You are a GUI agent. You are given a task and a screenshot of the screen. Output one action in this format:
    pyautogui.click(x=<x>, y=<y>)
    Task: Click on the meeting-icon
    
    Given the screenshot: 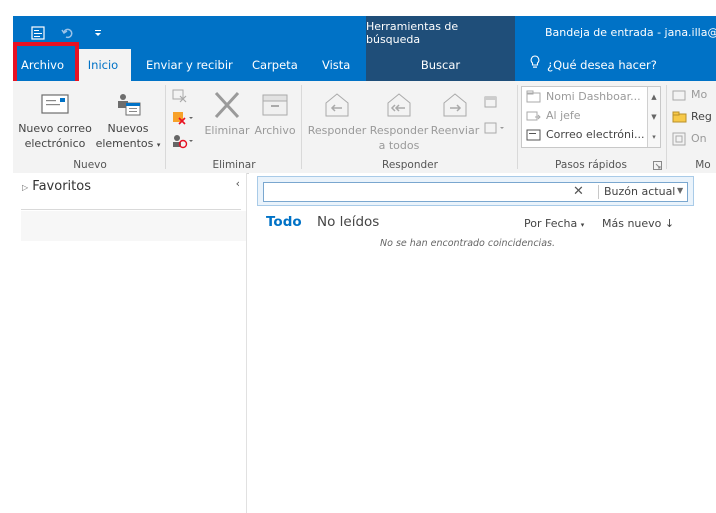 What is the action you would take?
    pyautogui.click(x=491, y=102)
    